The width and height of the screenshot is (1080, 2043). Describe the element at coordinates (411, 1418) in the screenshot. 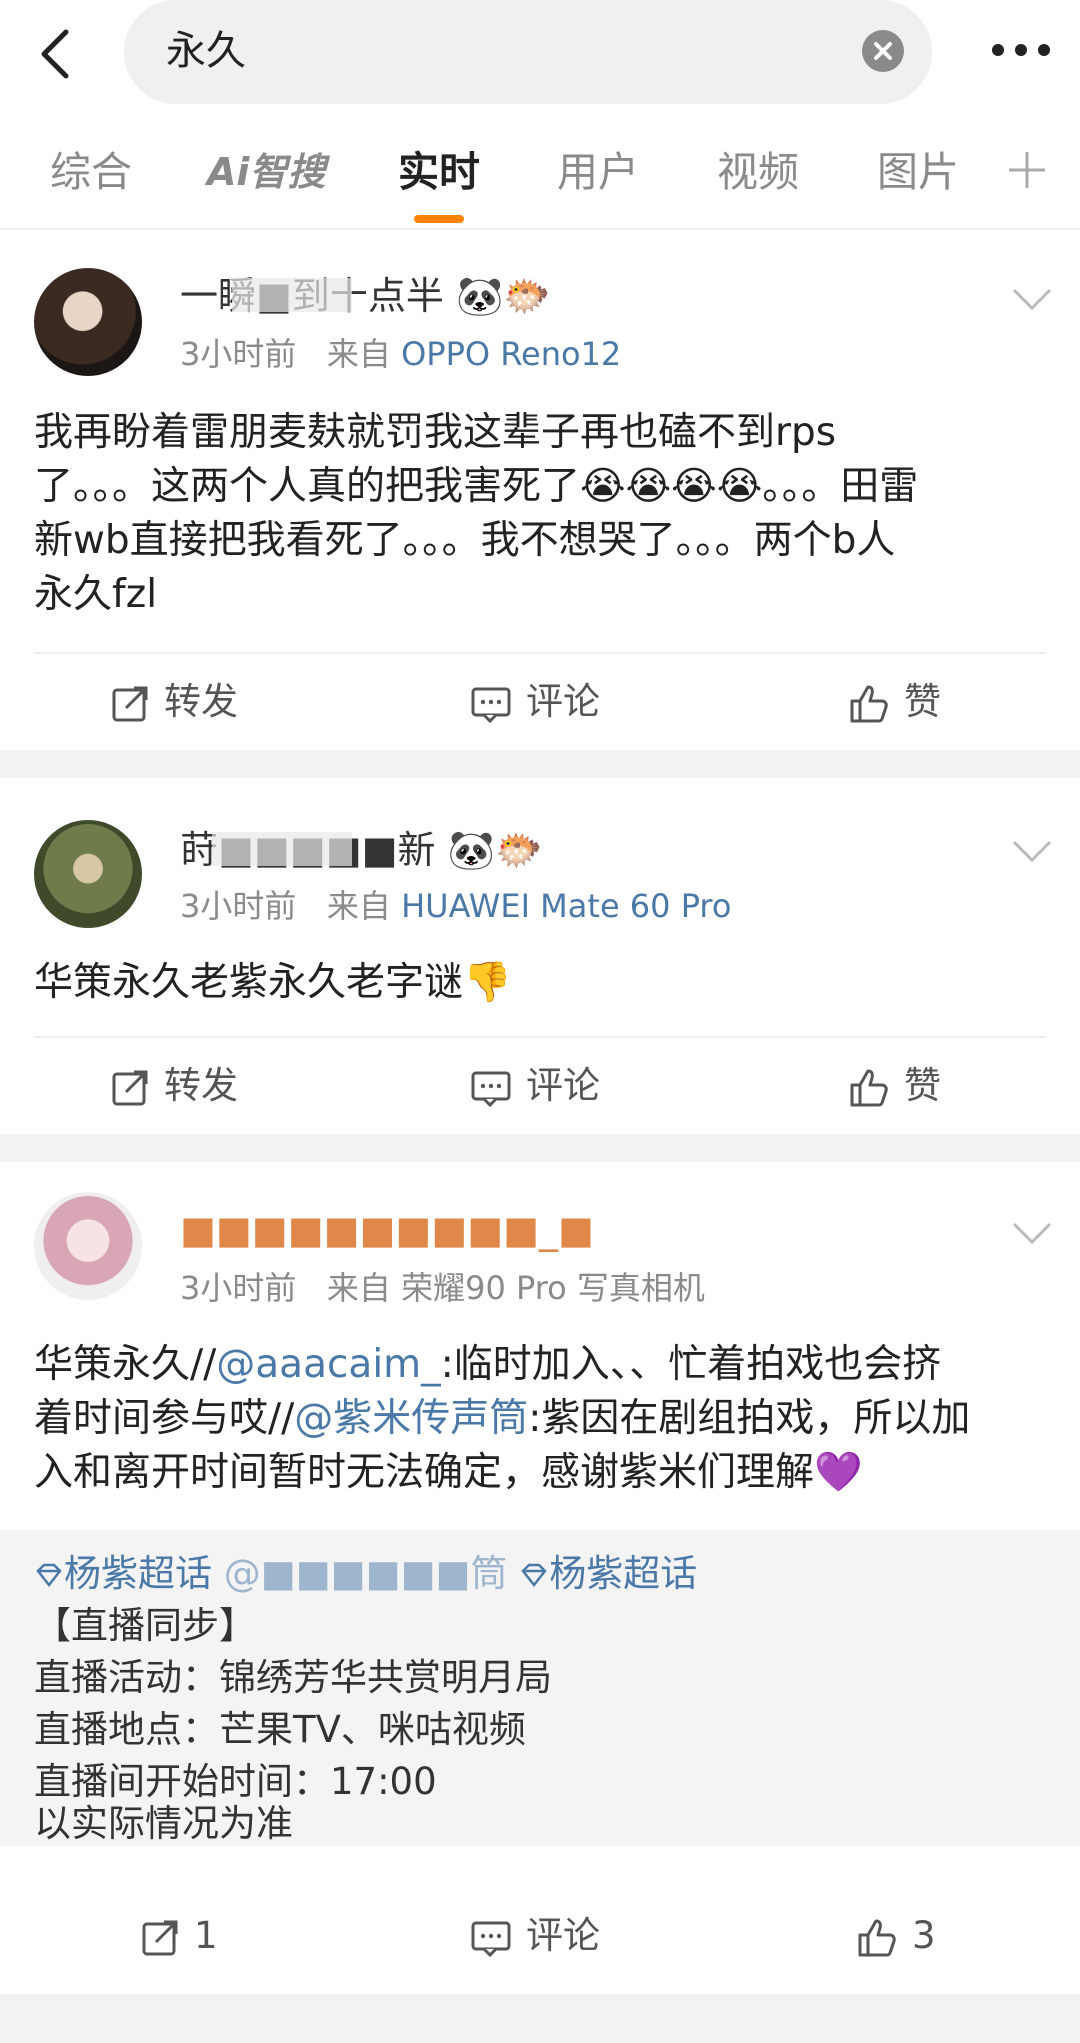

I see `mention-link: @紫米传声筒` at that location.